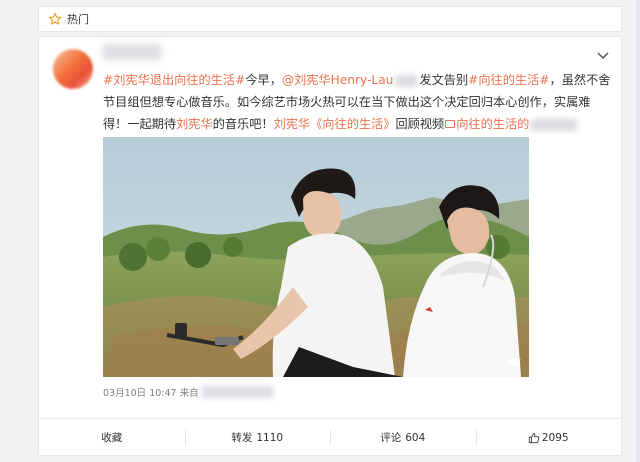 This screenshot has width=640, height=462. Describe the element at coordinates (270, 437) in the screenshot. I see `repost-count: 1110` at that location.